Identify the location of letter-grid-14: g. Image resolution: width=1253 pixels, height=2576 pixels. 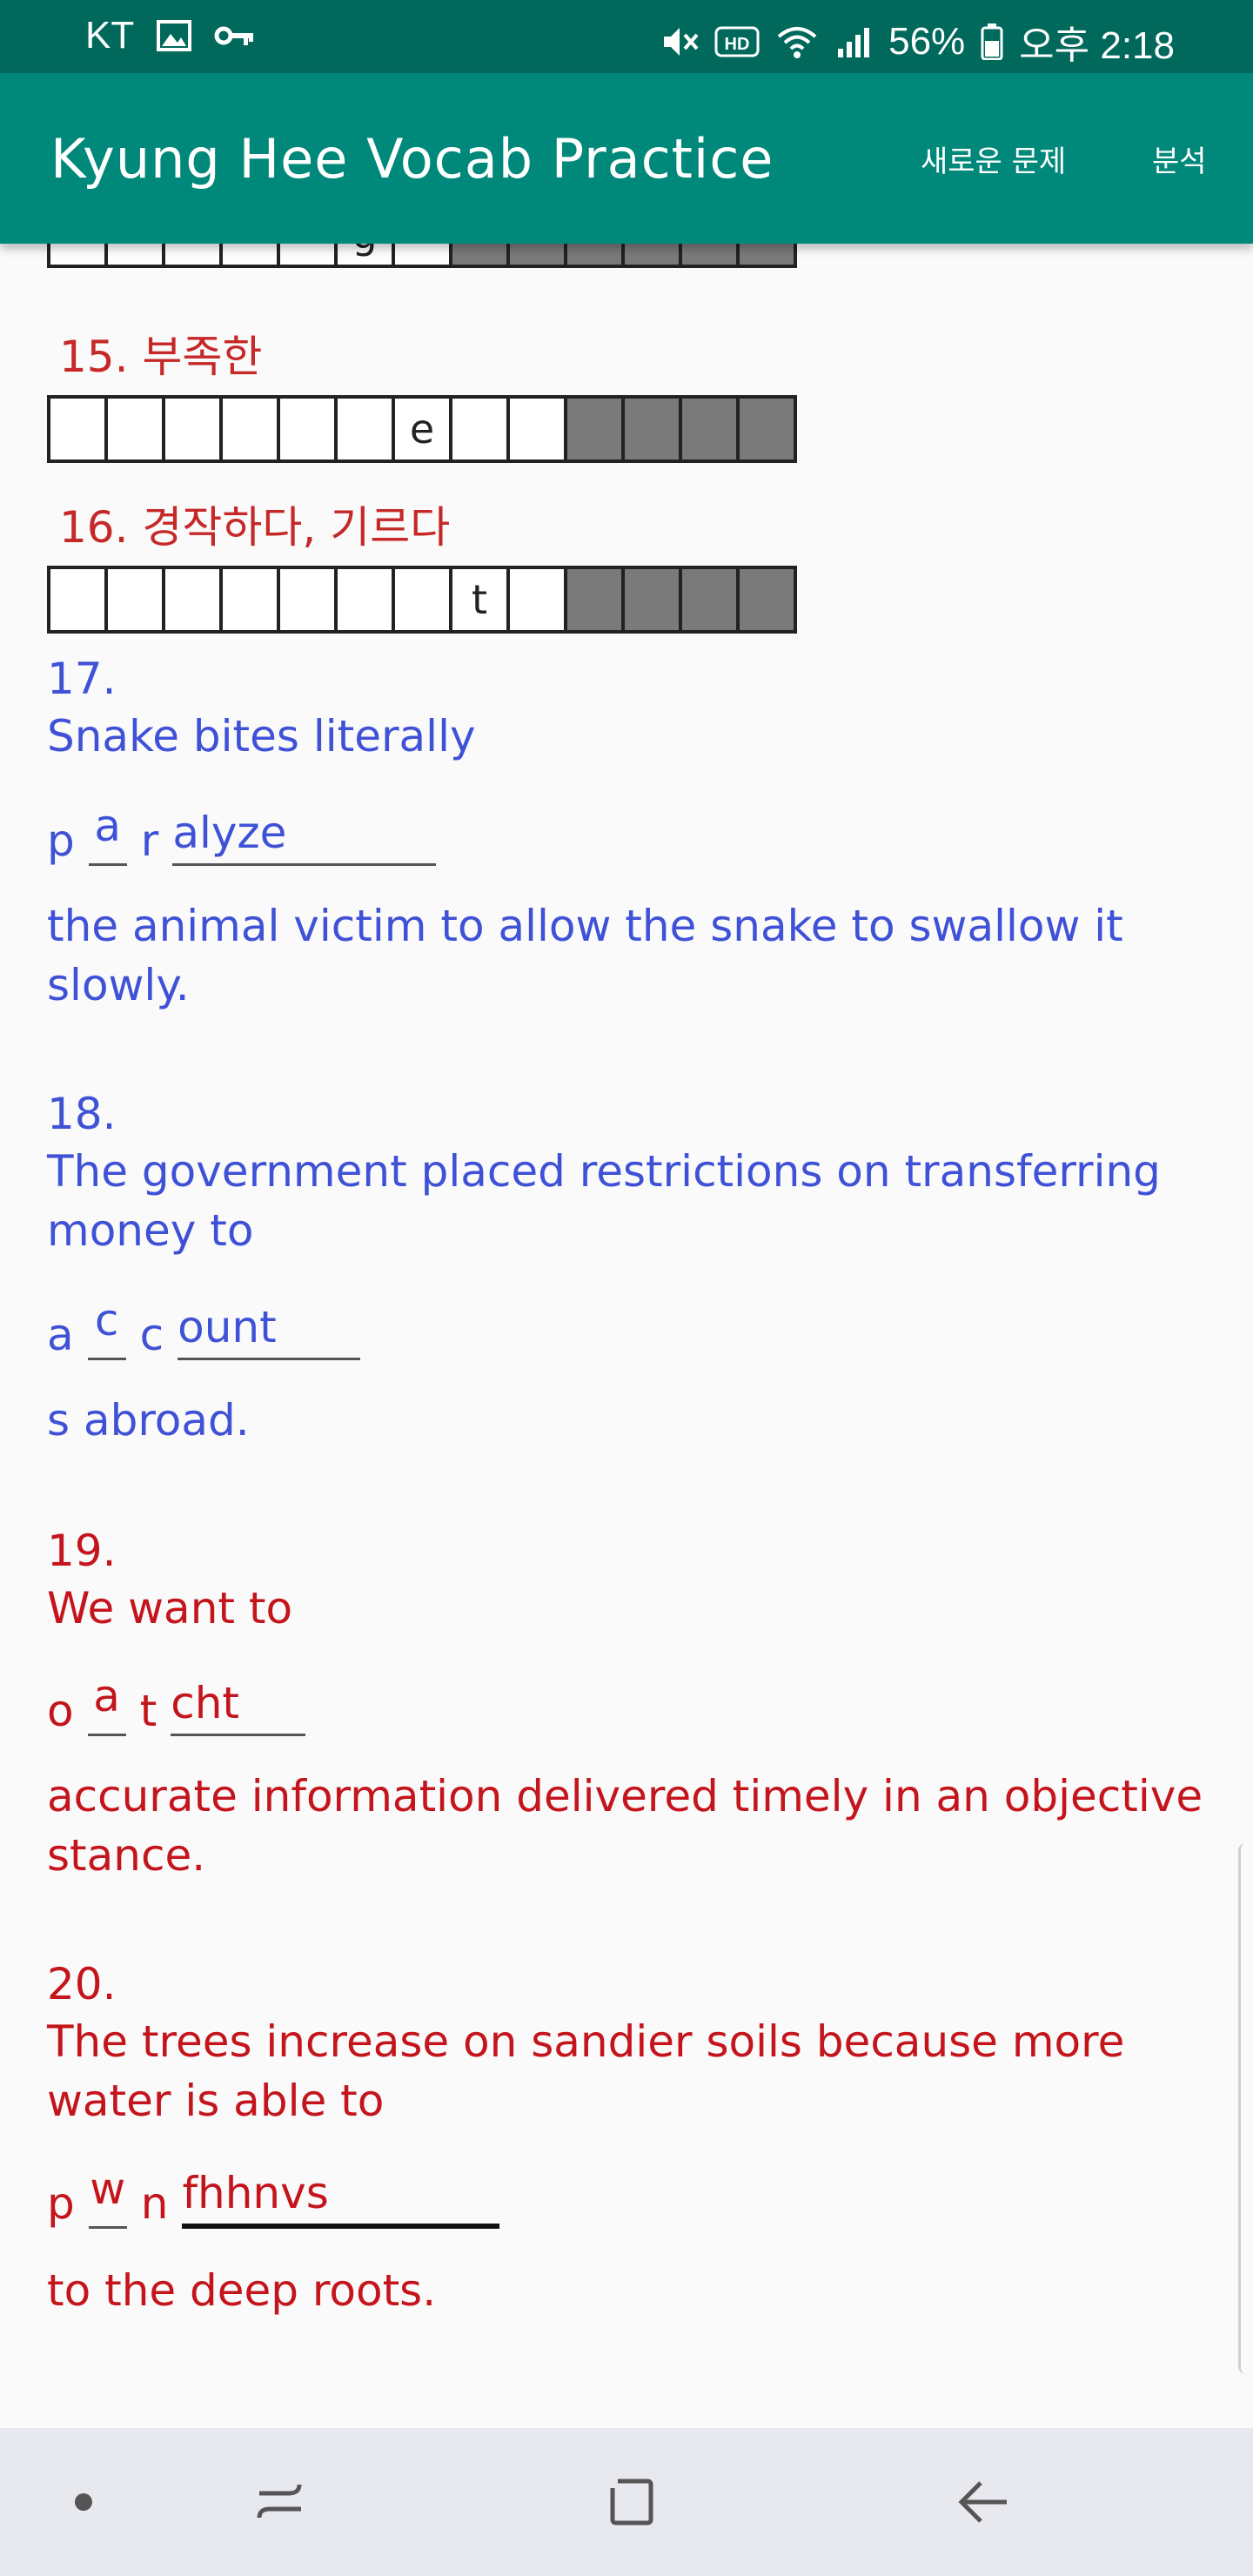
(422, 256).